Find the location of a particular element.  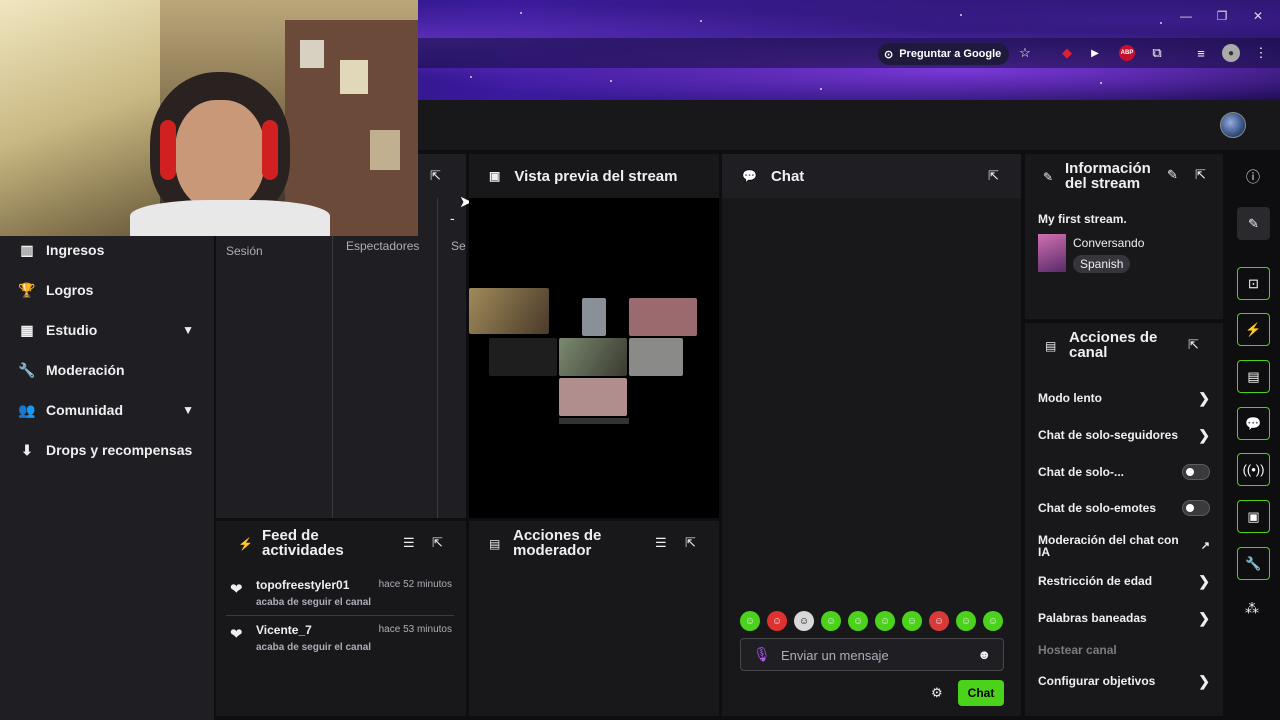

chat-rail-icon: 💬 is located at coordinates (1253, 423).